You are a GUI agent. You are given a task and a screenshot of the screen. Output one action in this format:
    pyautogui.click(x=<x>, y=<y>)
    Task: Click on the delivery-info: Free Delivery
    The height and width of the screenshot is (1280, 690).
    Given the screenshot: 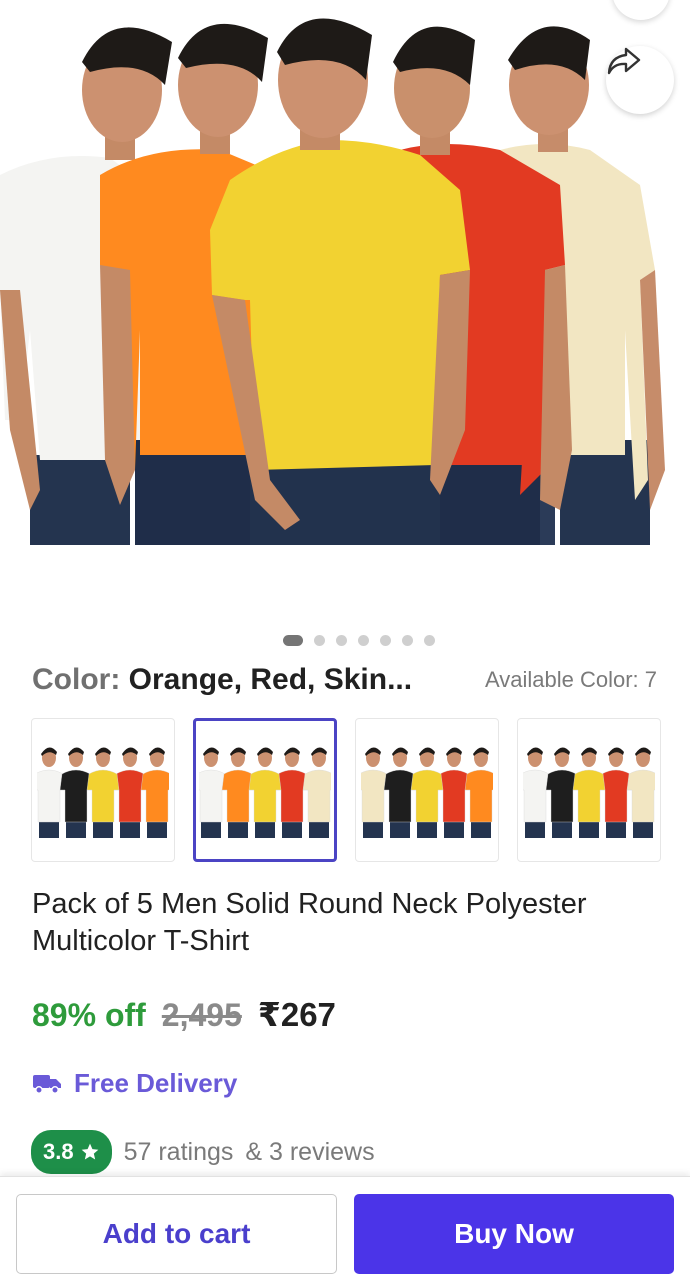 What is the action you would take?
    pyautogui.click(x=134, y=1083)
    